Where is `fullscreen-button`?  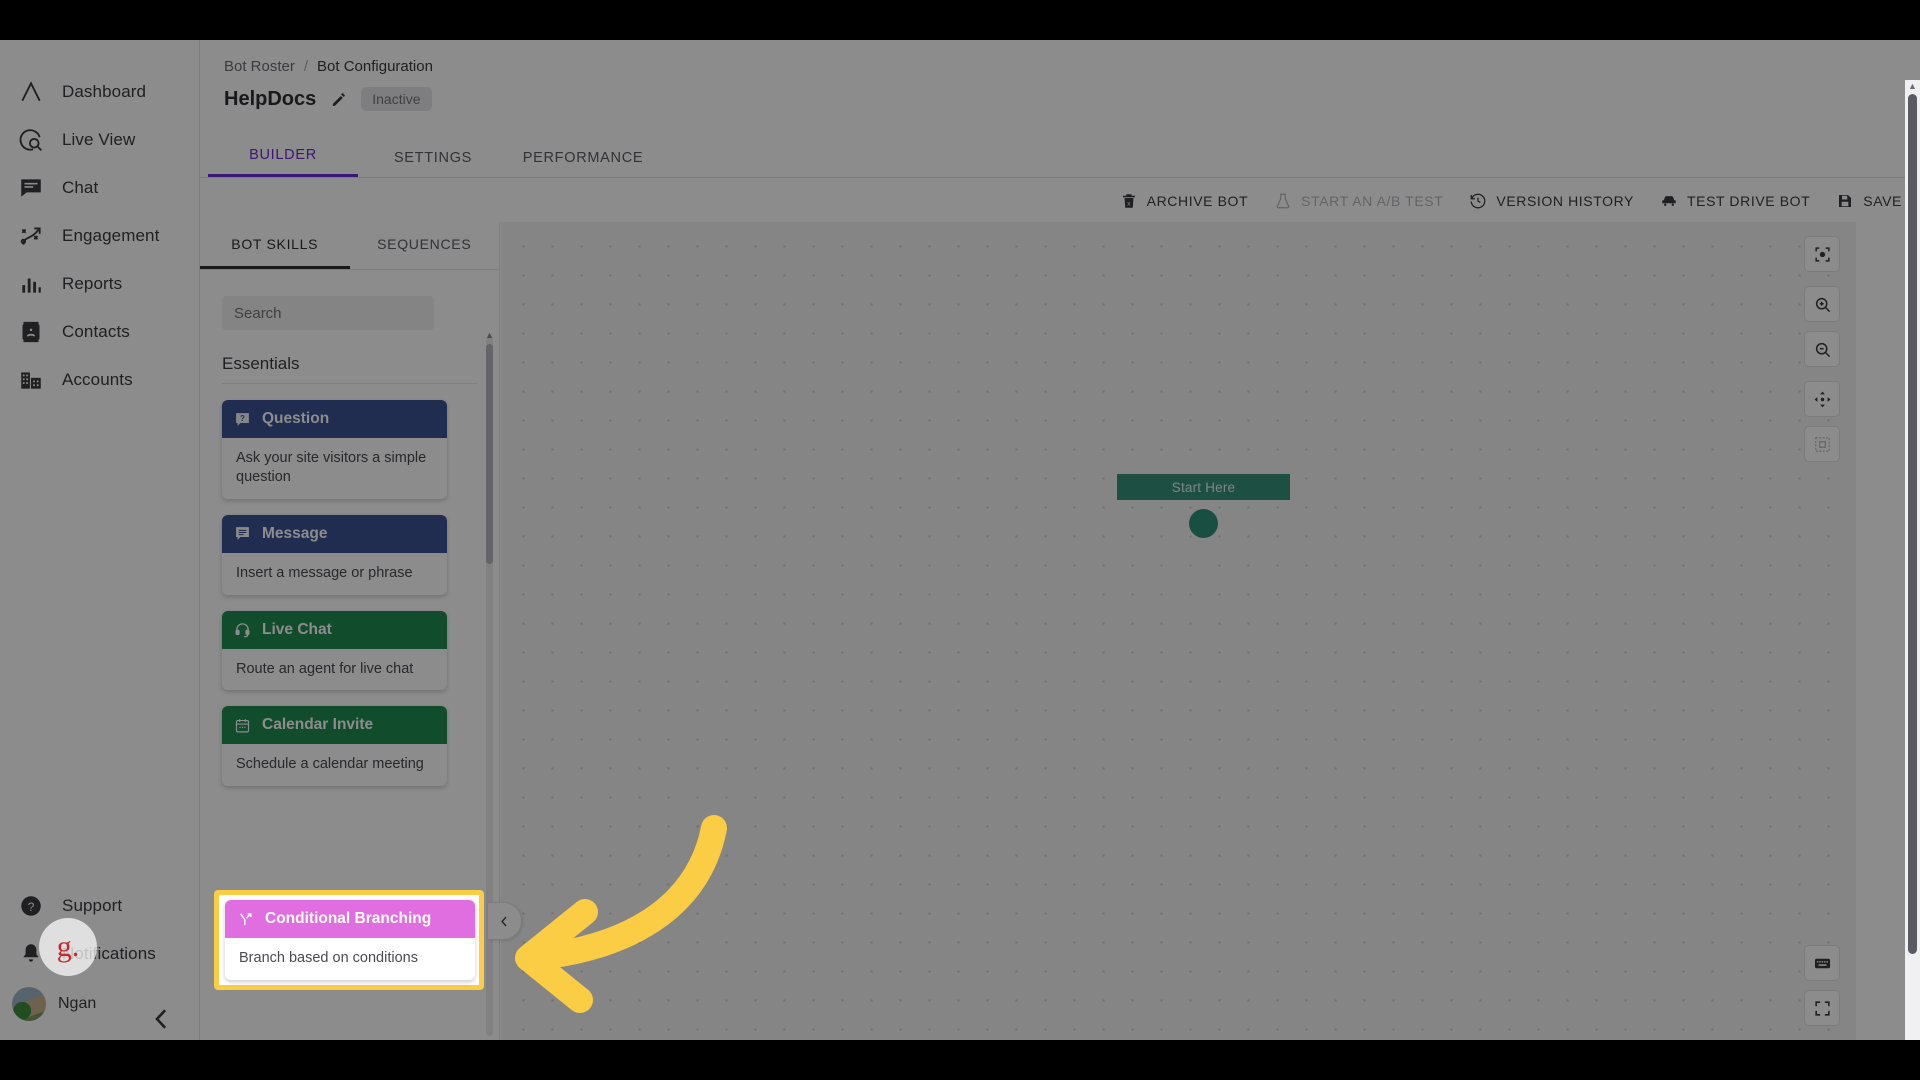
fullscreen-button is located at coordinates (1822, 1008).